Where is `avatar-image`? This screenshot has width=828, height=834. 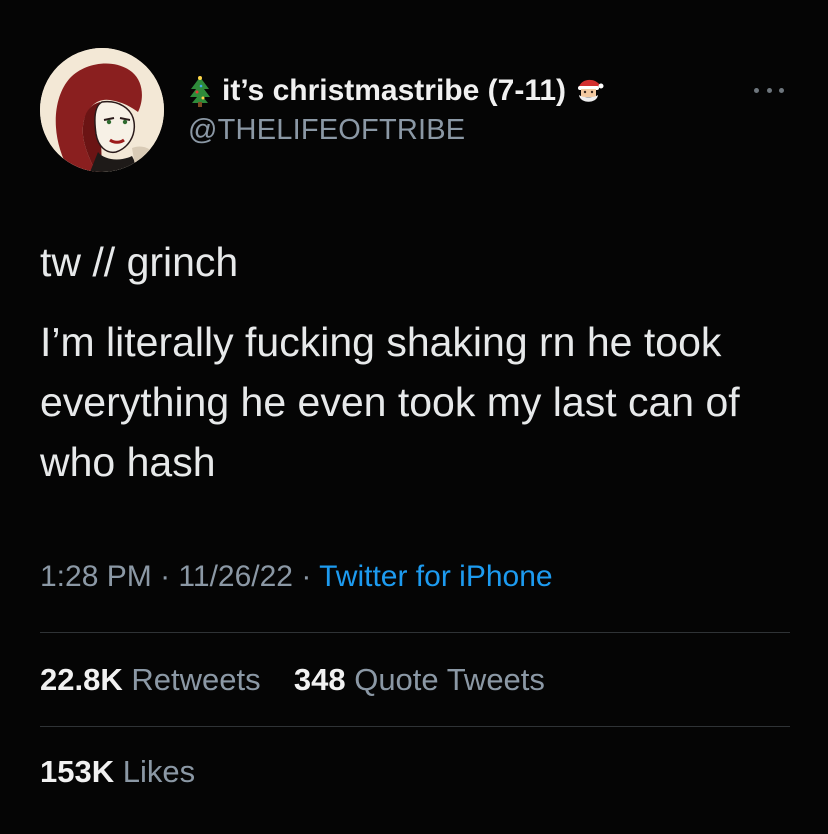
avatar-image is located at coordinates (102, 110).